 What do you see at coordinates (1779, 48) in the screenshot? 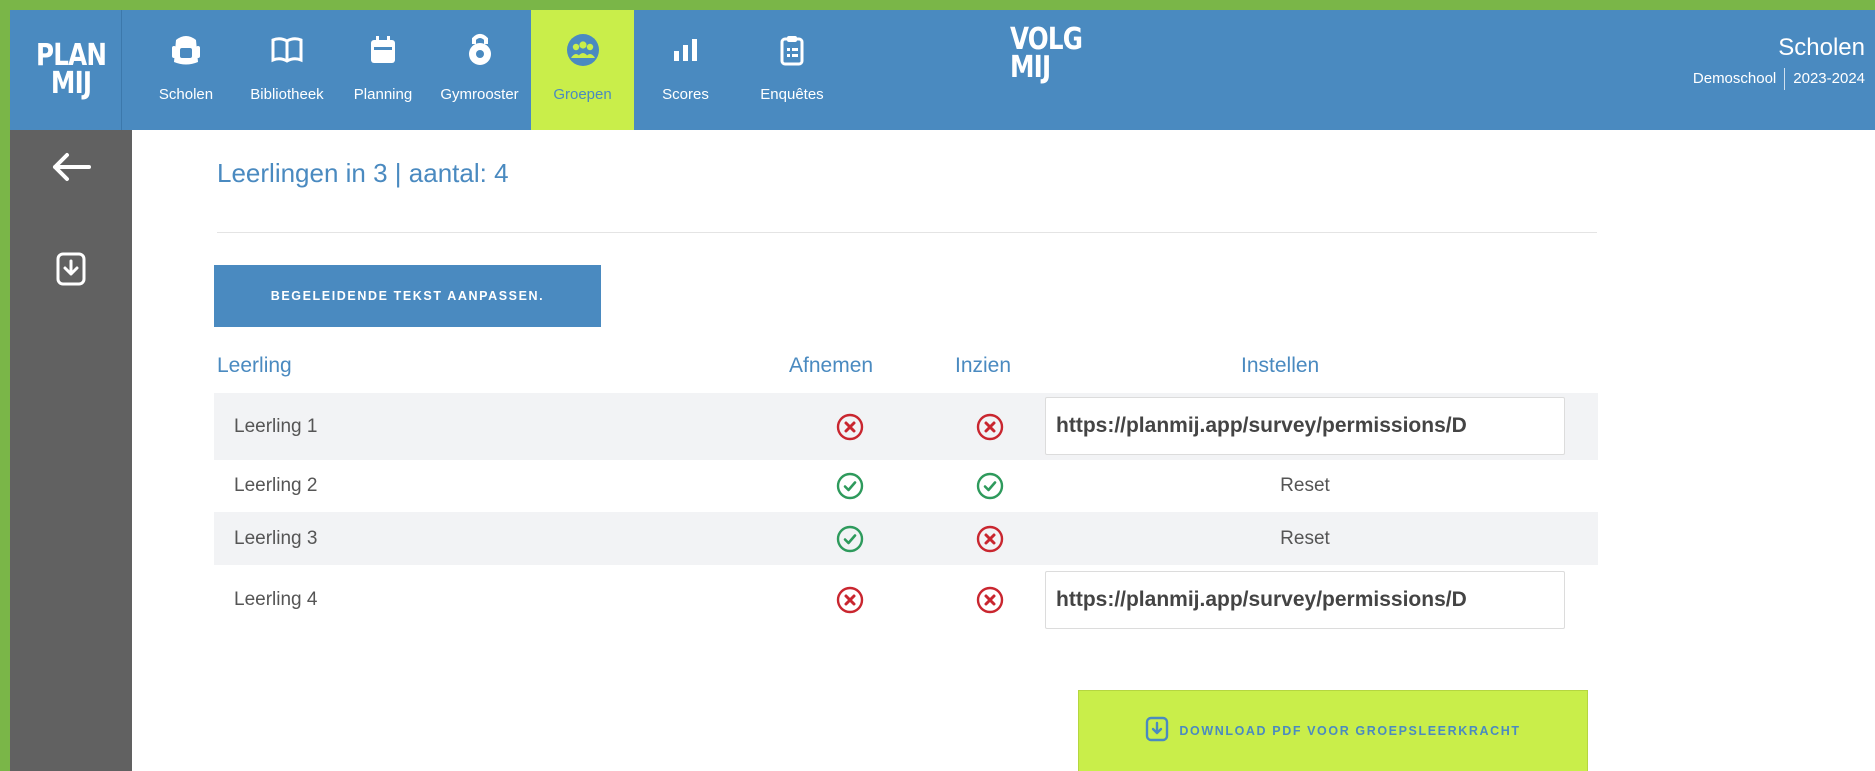
I see `school-title: Scholen` at bounding box center [1779, 48].